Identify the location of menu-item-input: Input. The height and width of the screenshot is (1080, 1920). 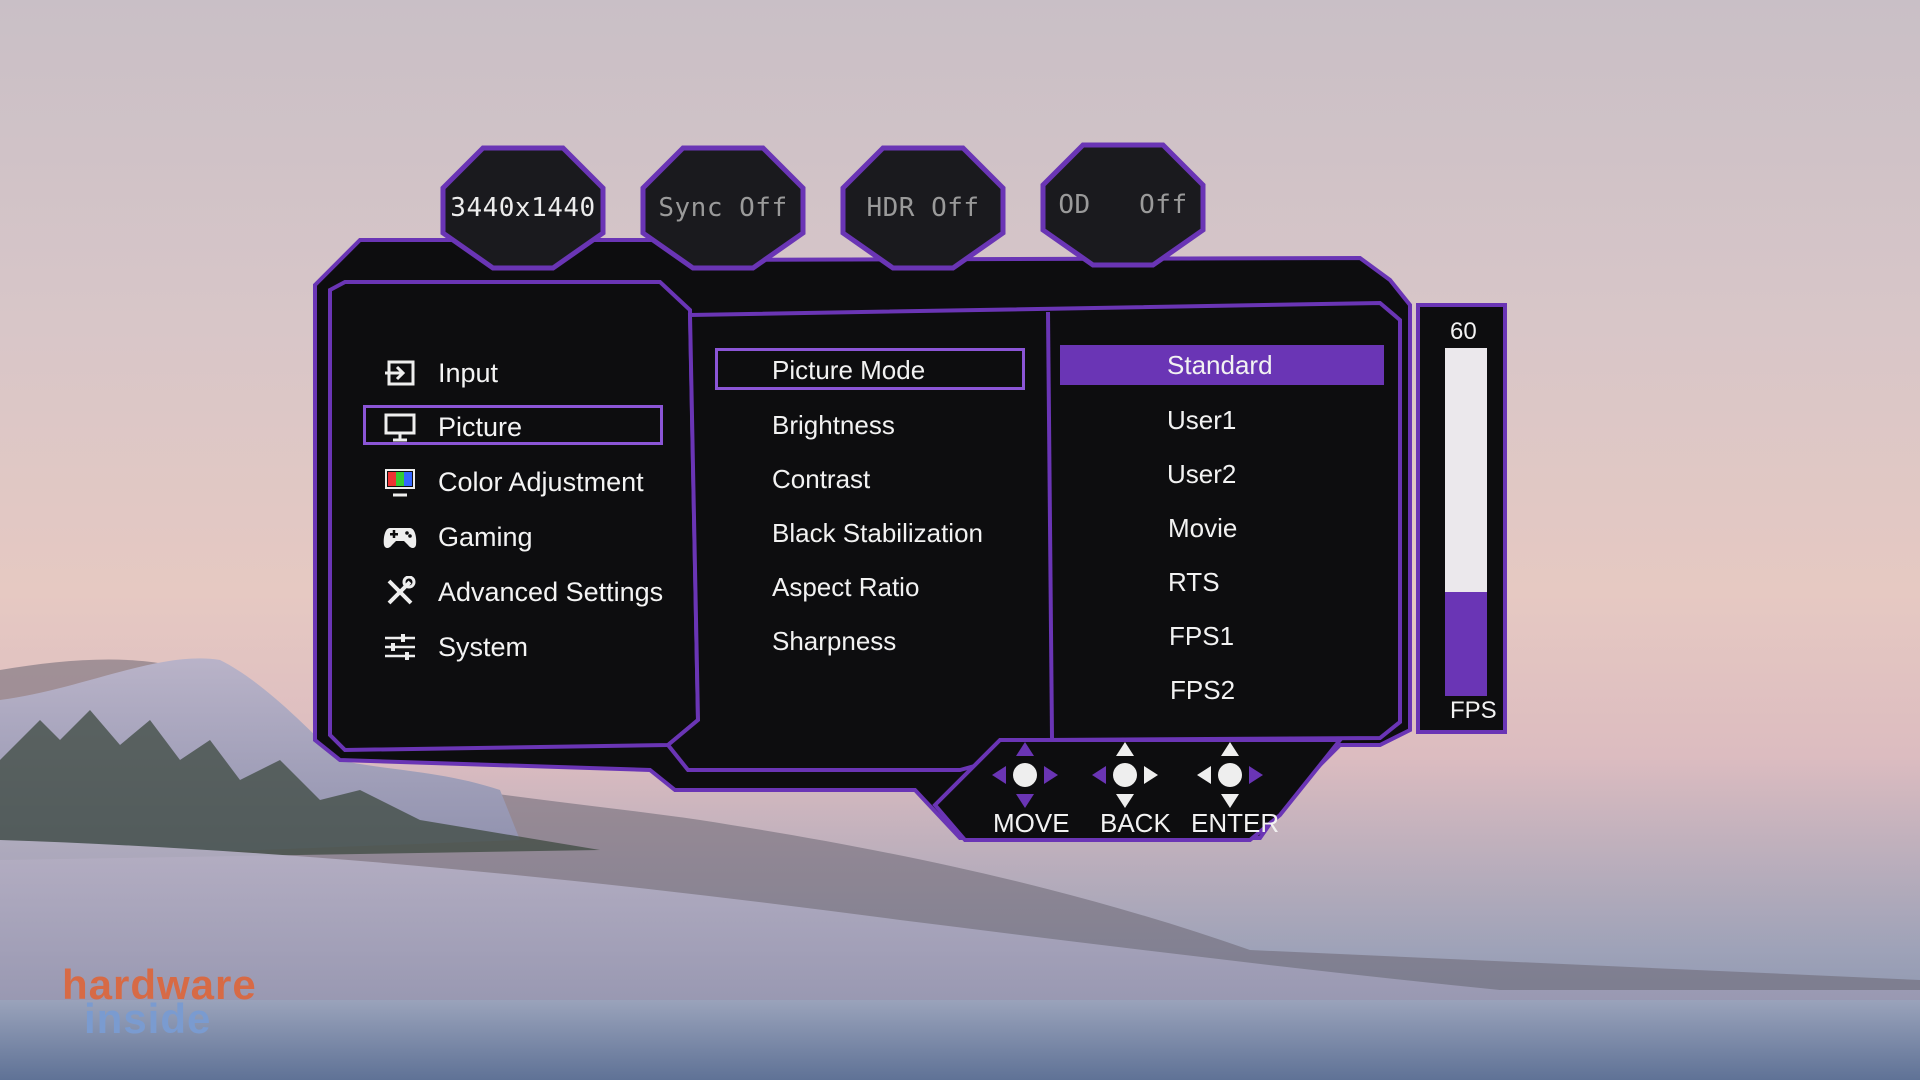
(439, 373).